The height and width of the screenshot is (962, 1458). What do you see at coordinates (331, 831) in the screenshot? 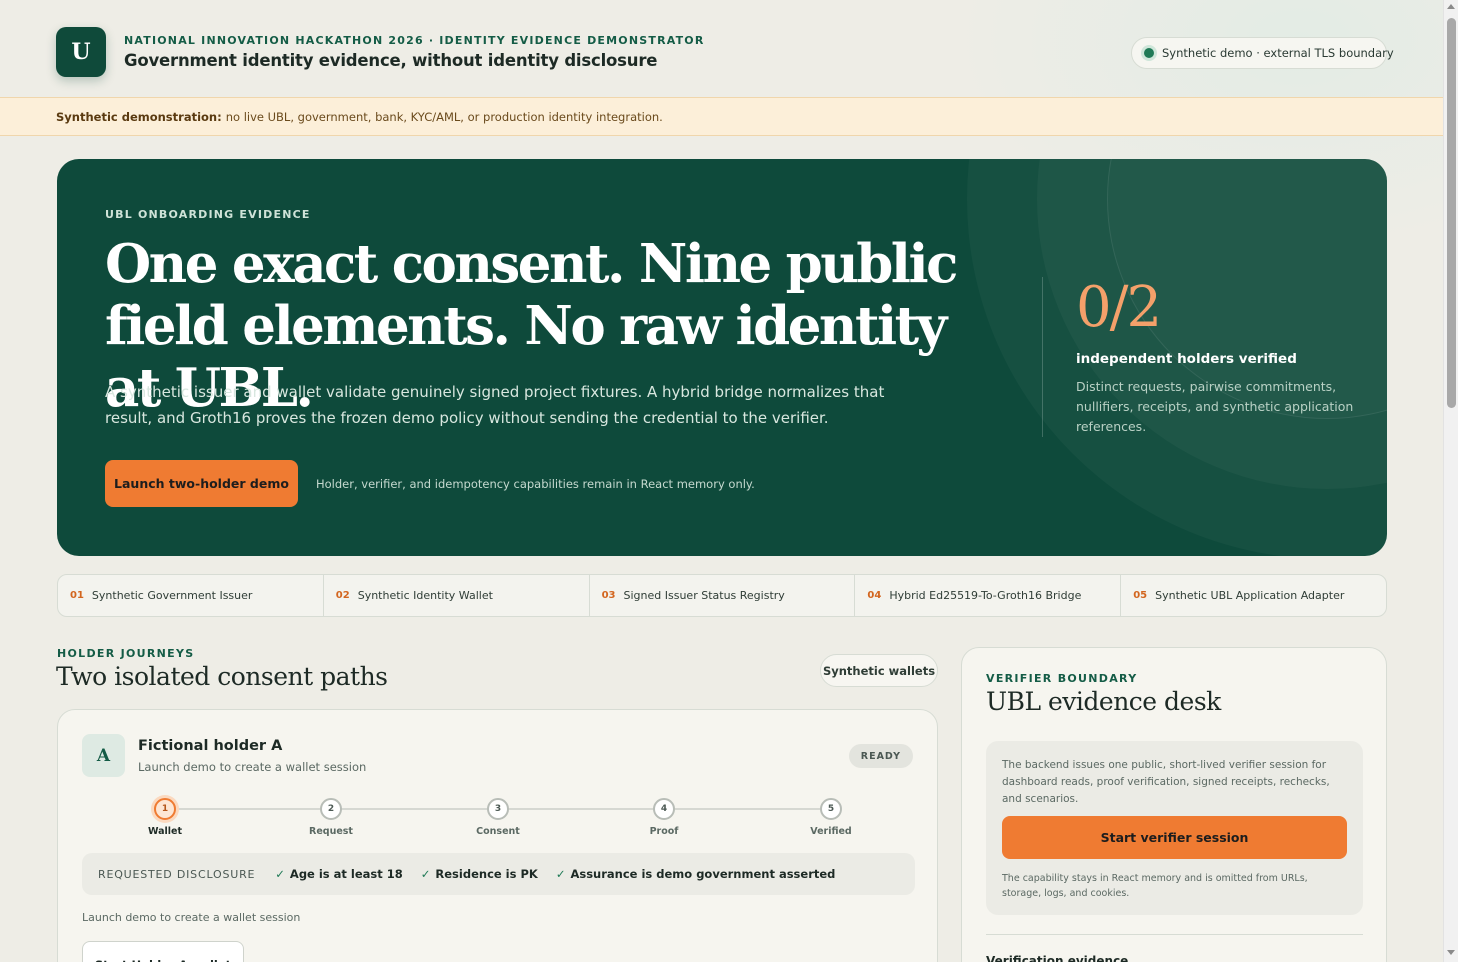
I see `step-label: Request` at bounding box center [331, 831].